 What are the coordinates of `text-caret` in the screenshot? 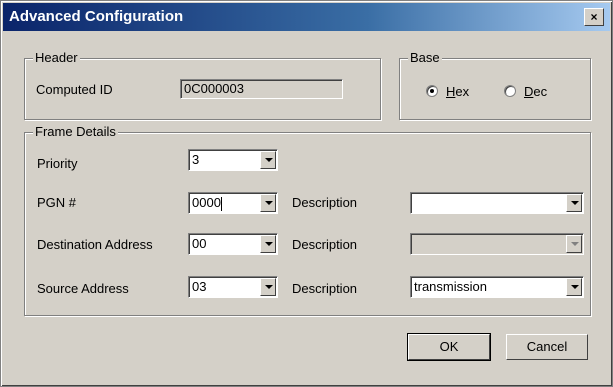 It's located at (221, 203).